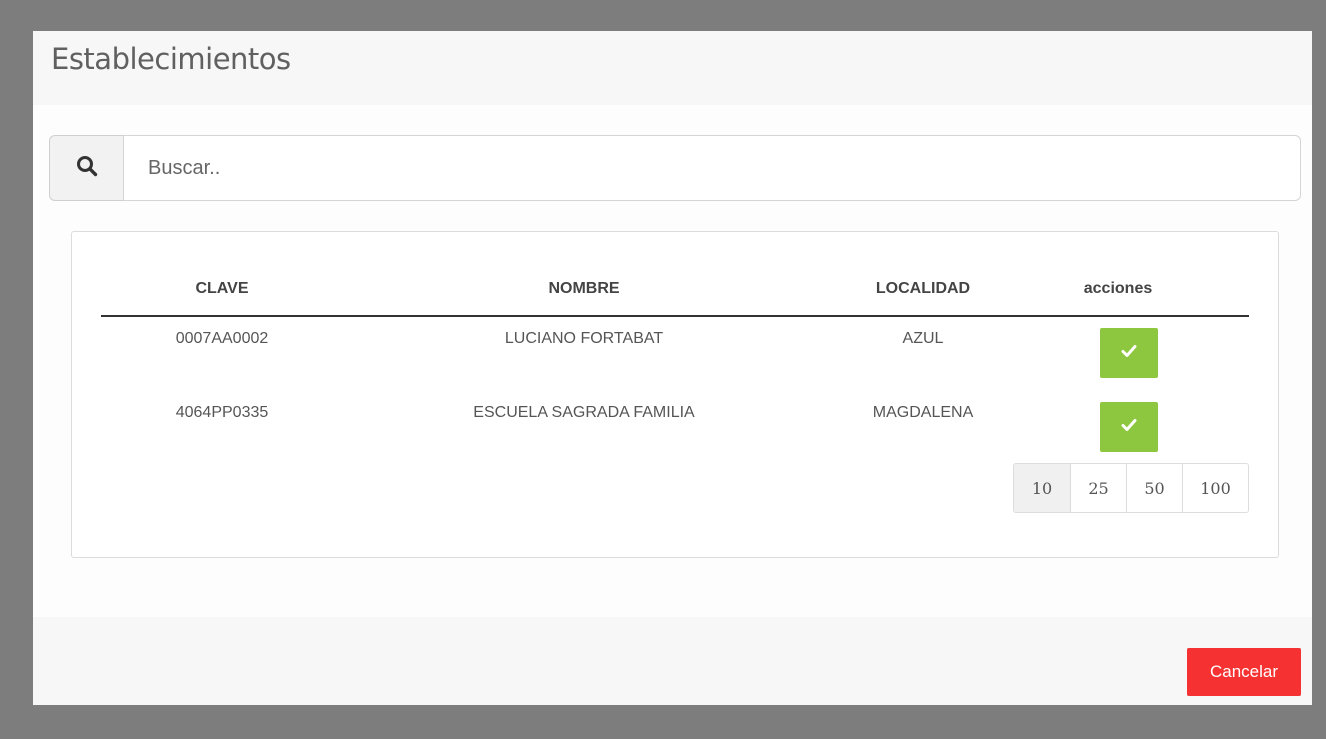 This screenshot has height=739, width=1326. I want to click on page-size-10: 10, so click(1042, 488).